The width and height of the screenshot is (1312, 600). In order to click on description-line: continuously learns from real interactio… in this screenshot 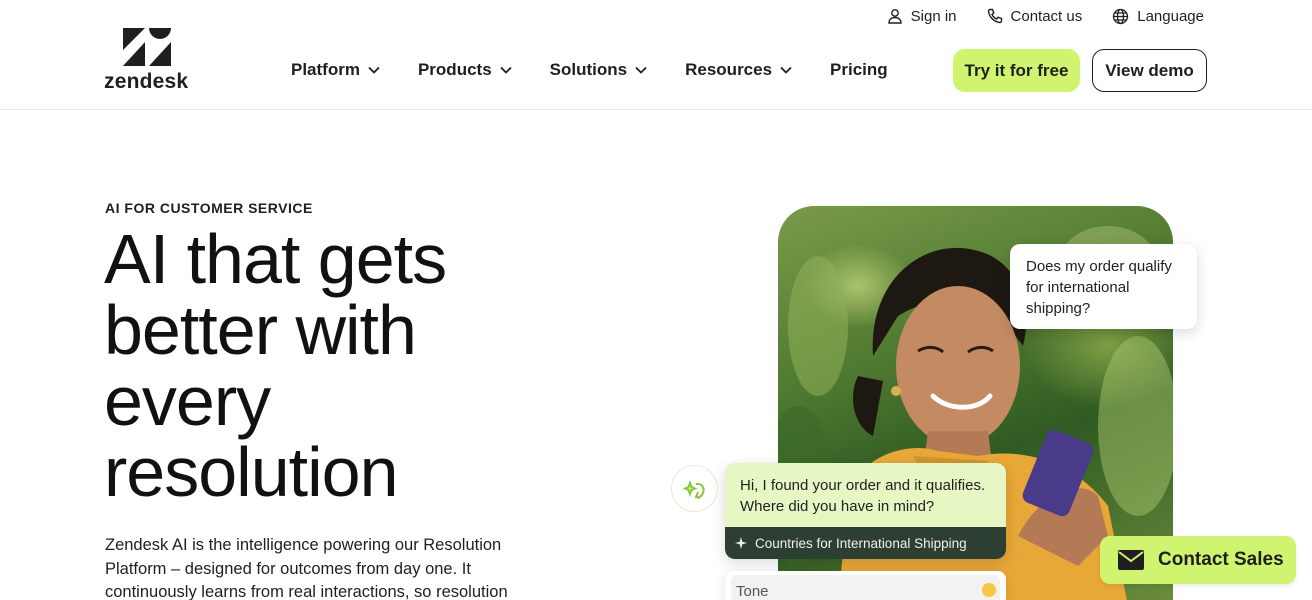, I will do `click(306, 591)`.